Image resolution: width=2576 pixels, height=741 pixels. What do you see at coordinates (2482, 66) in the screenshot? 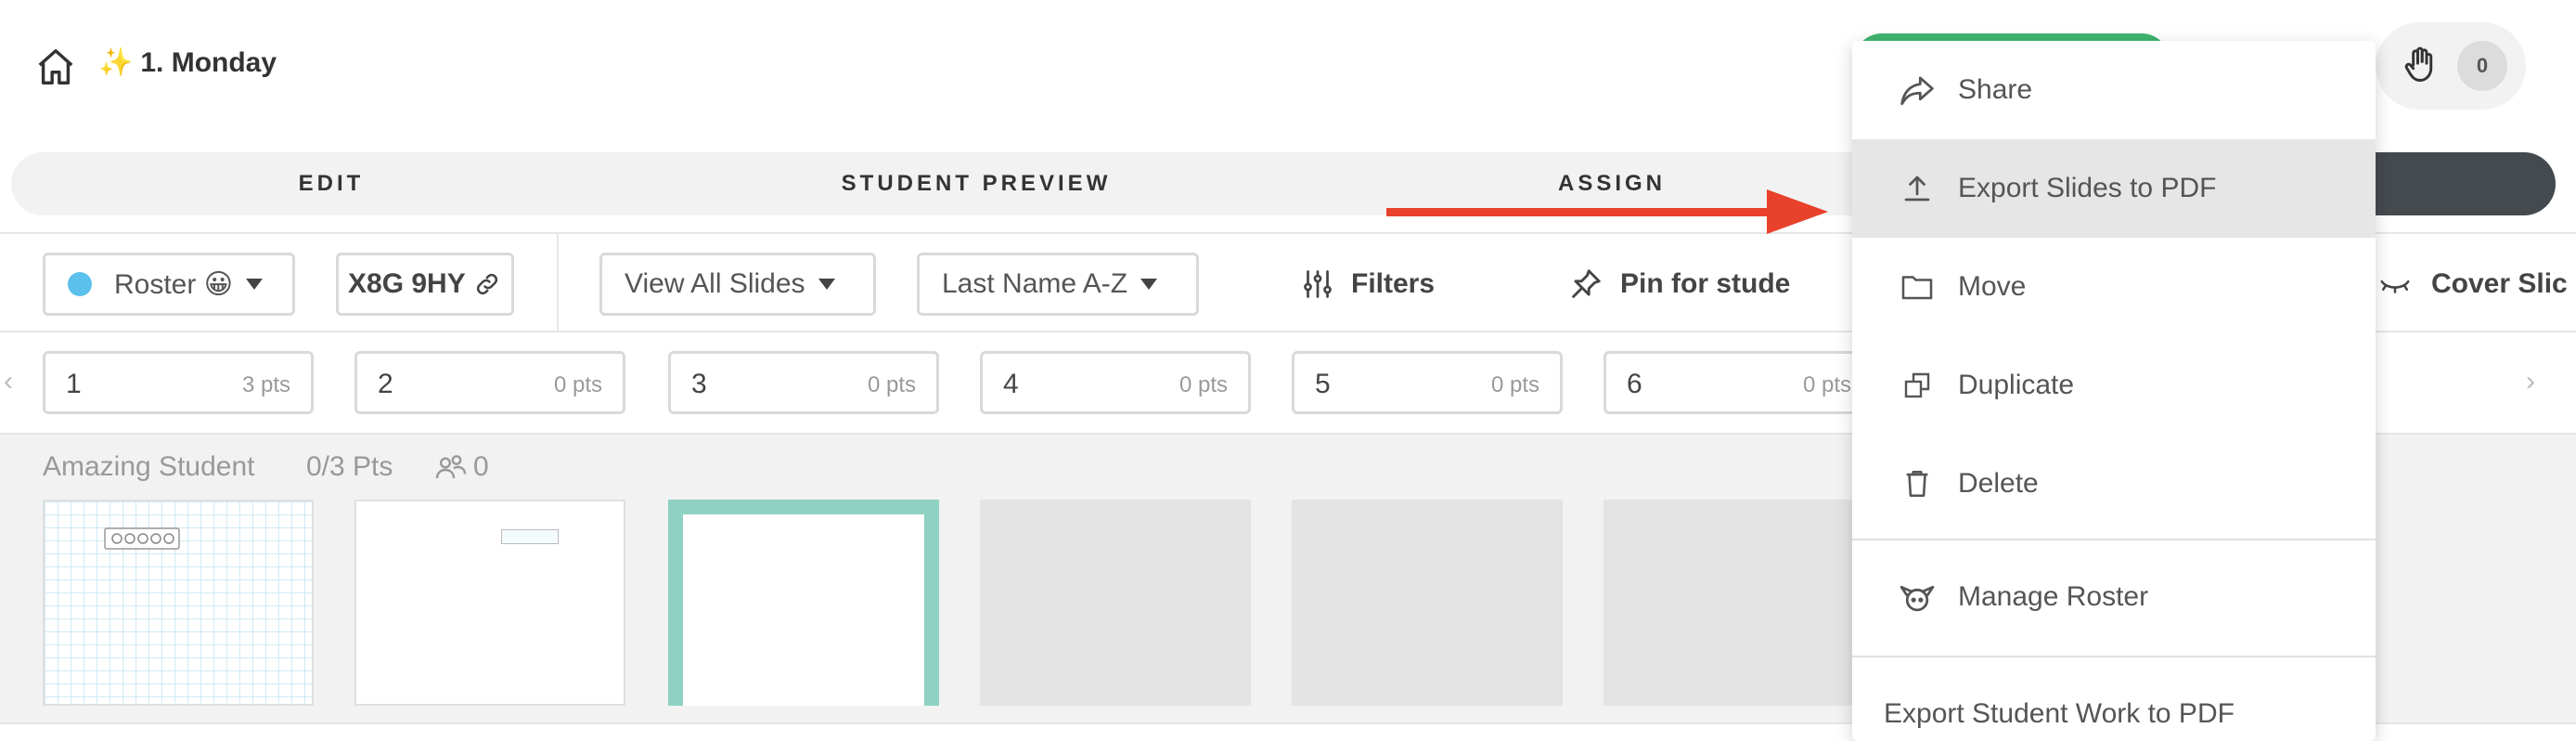
I see `hand-count-badge: 0` at bounding box center [2482, 66].